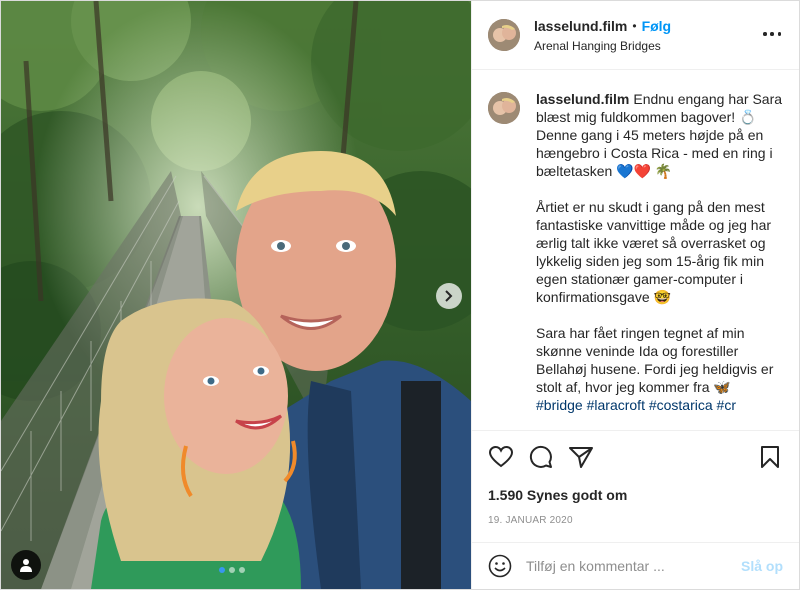 This screenshot has width=800, height=590. I want to click on post-comment-button: Slå op, so click(762, 566).